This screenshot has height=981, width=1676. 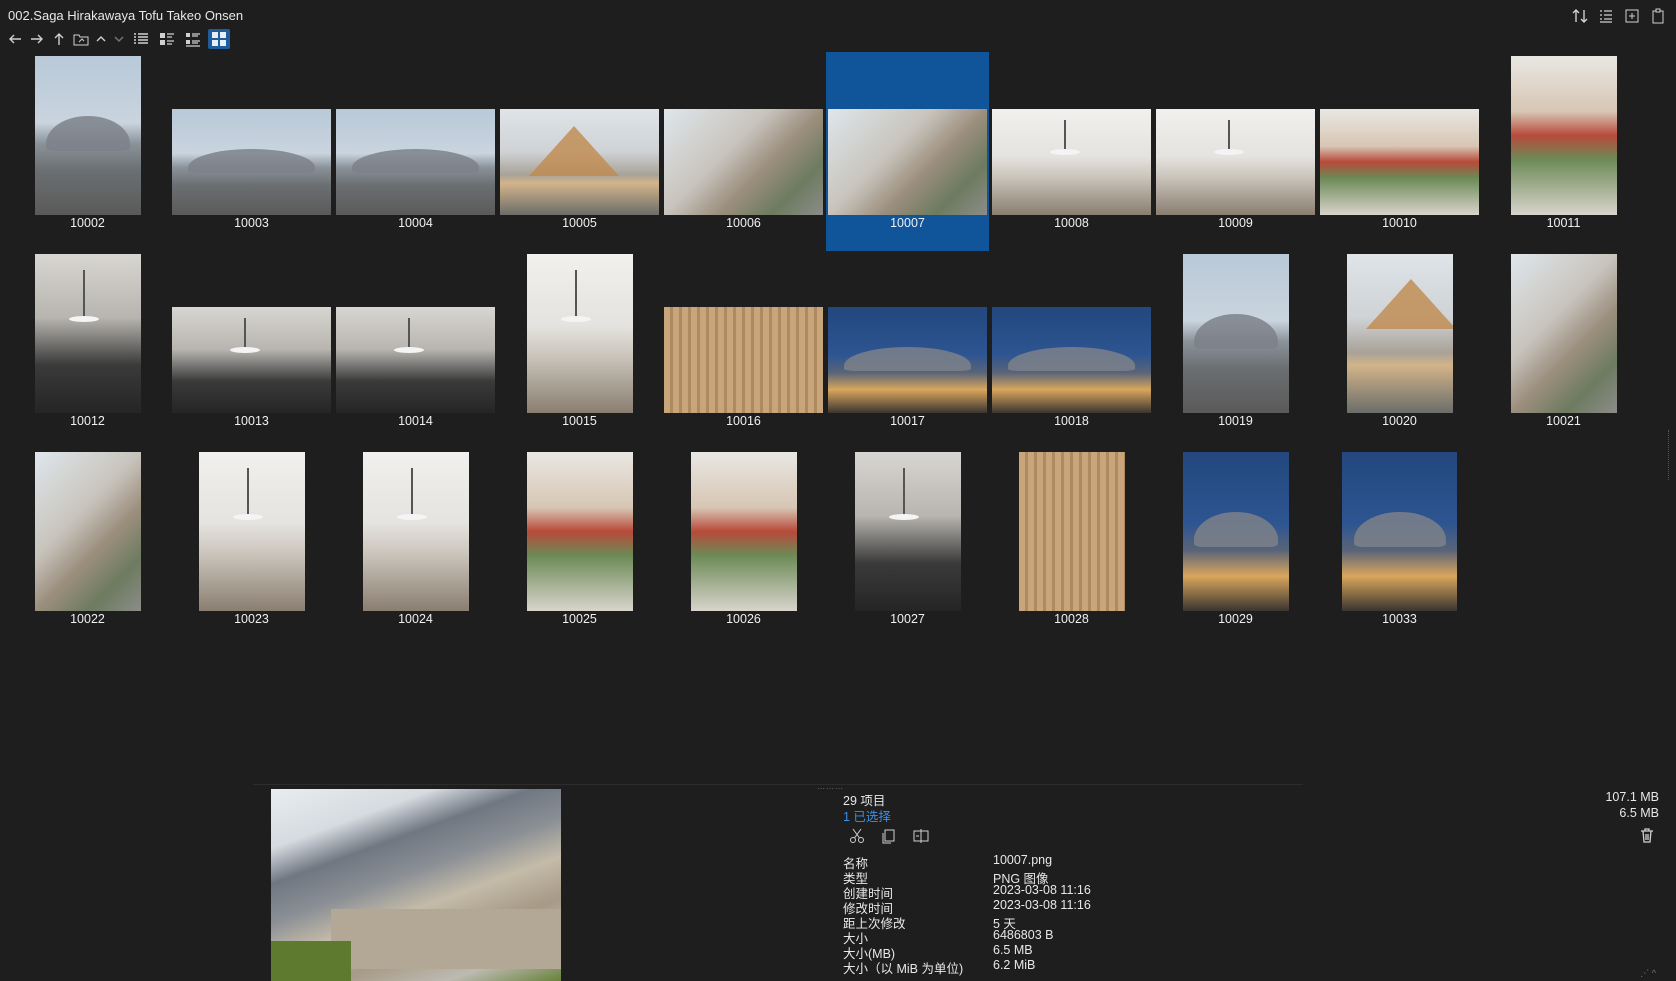 I want to click on navigation-toolbar, so click(x=118, y=39).